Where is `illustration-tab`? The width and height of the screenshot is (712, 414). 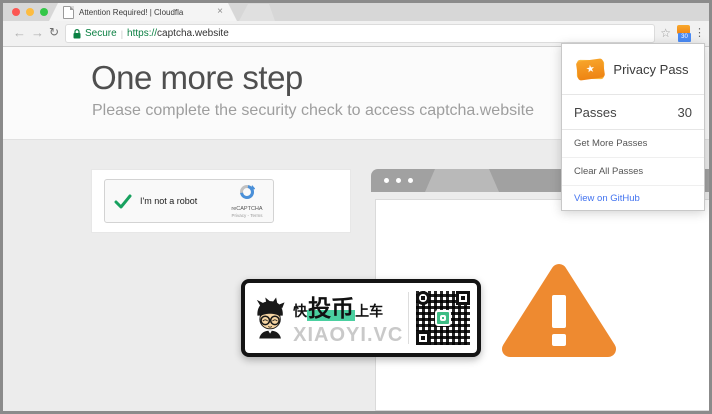 illustration-tab is located at coordinates (462, 180).